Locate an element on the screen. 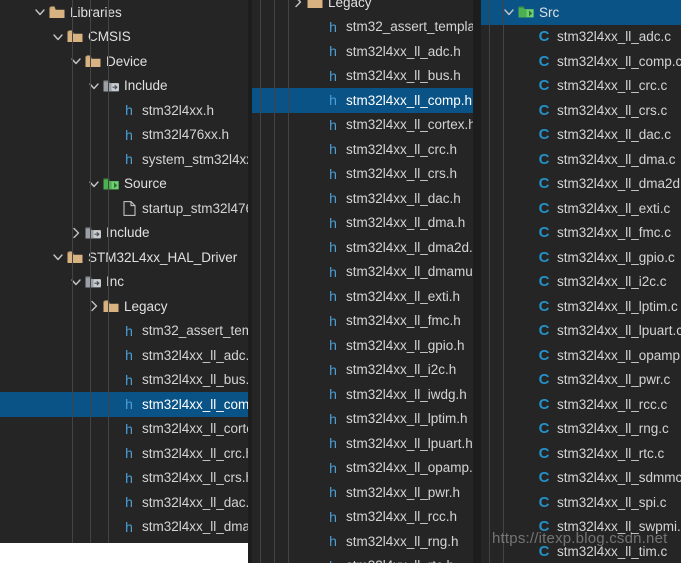  tree-item-label: stm32l4xx_ll_adc.h is located at coordinates (403, 51).